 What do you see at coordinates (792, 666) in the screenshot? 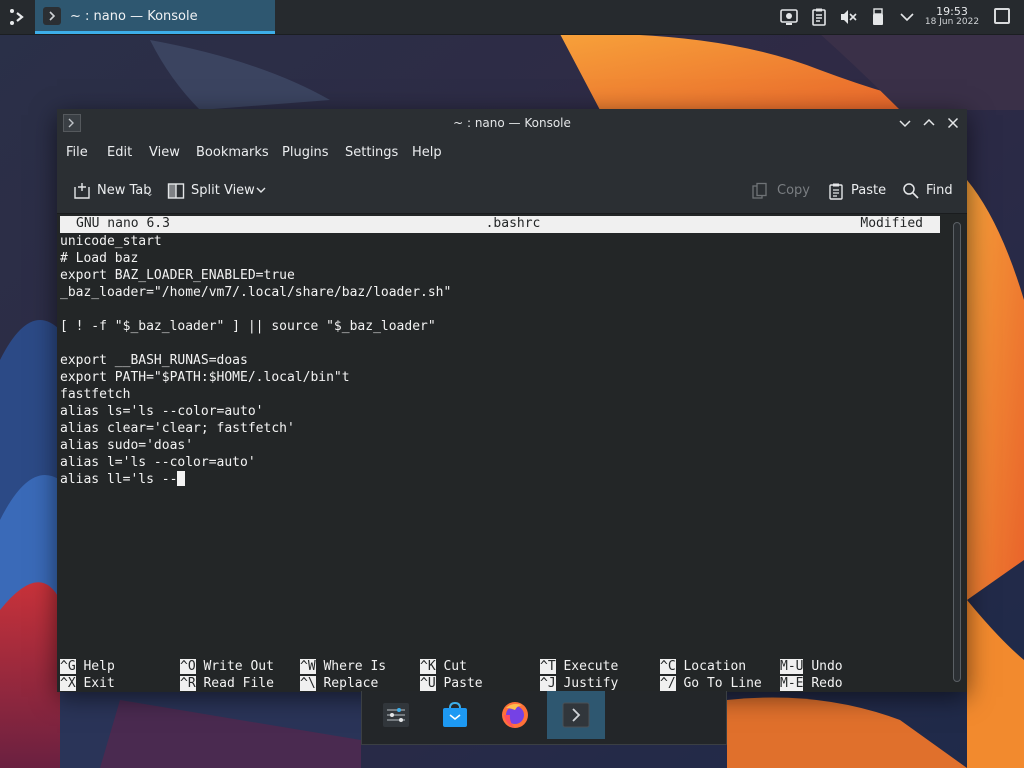
I see `shortcut-key: M-U` at bounding box center [792, 666].